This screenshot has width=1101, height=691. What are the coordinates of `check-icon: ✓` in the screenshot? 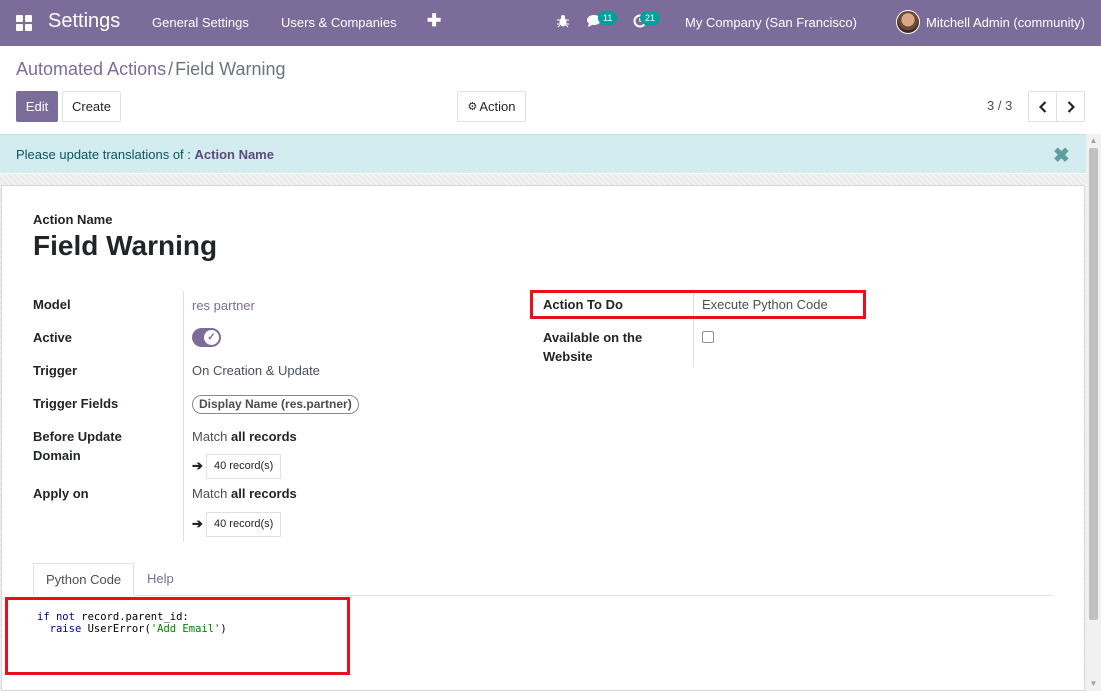 It's located at (211, 337).